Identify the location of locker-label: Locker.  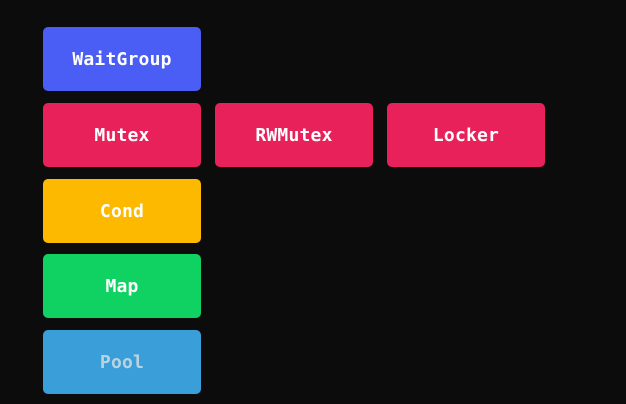
(466, 135).